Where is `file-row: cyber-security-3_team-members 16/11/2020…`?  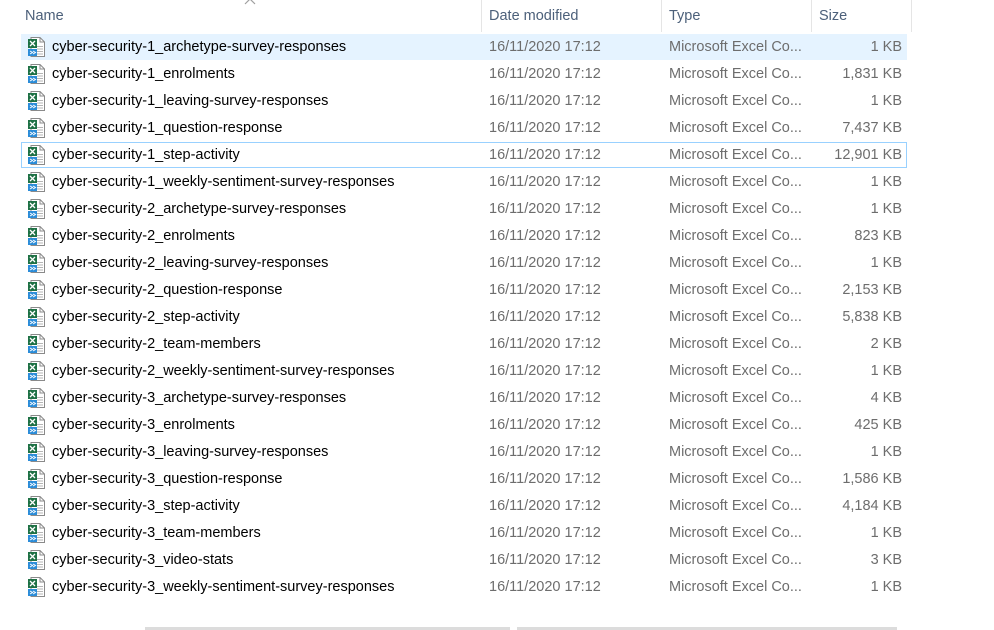
file-row: cyber-security-3_team-members 16/11/2020… is located at coordinates (456, 533).